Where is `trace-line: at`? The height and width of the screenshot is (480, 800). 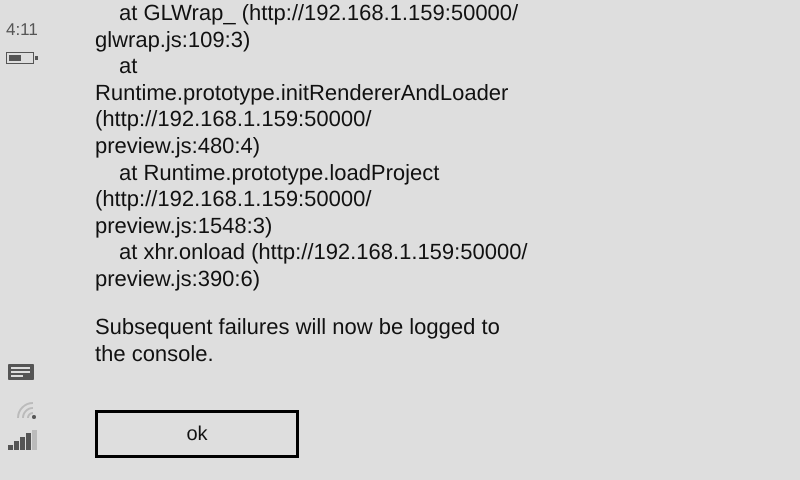 trace-line: at is located at coordinates (128, 66).